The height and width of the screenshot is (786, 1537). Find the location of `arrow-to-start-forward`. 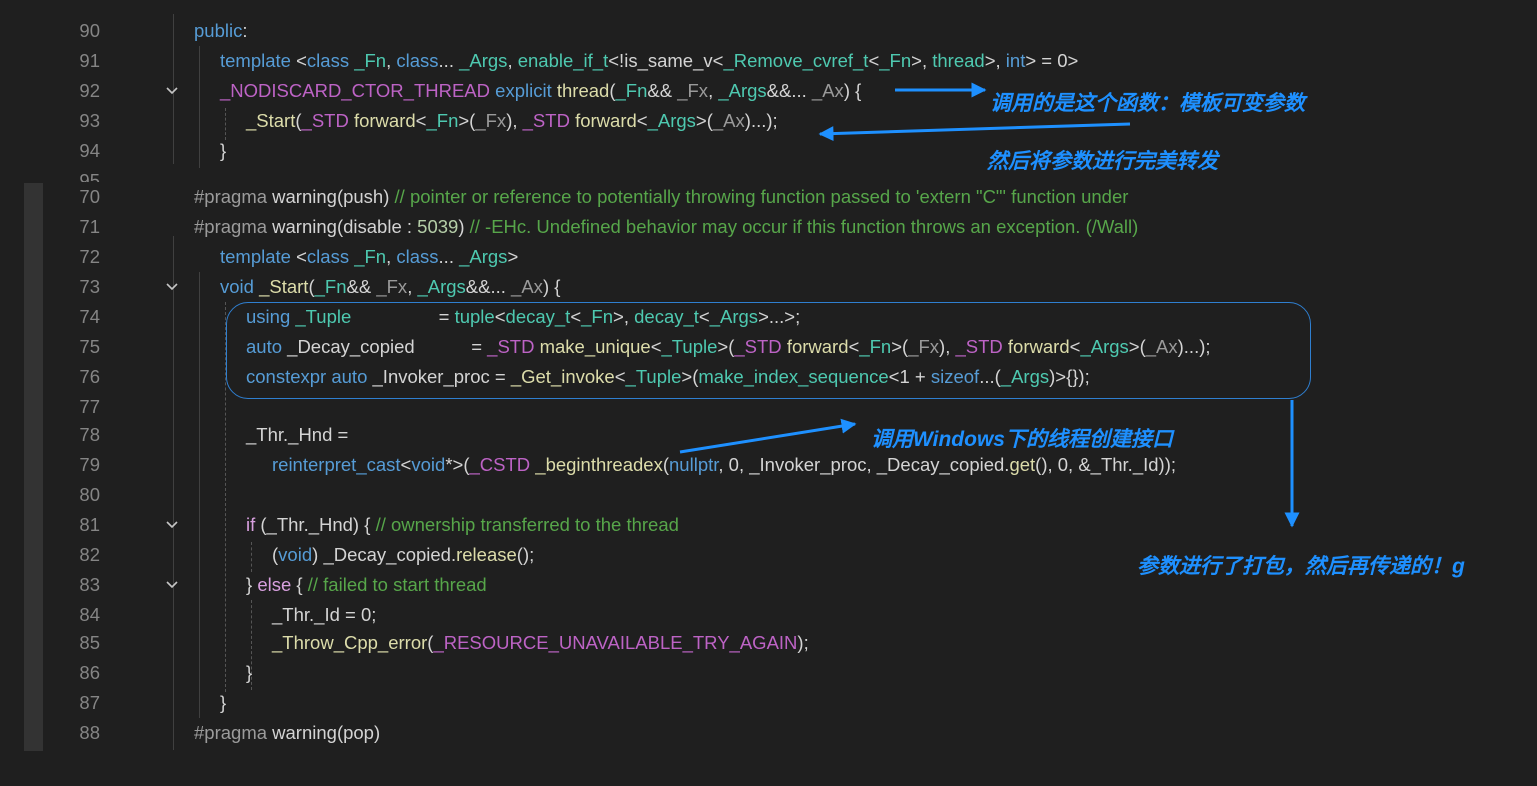

arrow-to-start-forward is located at coordinates (974, 132).